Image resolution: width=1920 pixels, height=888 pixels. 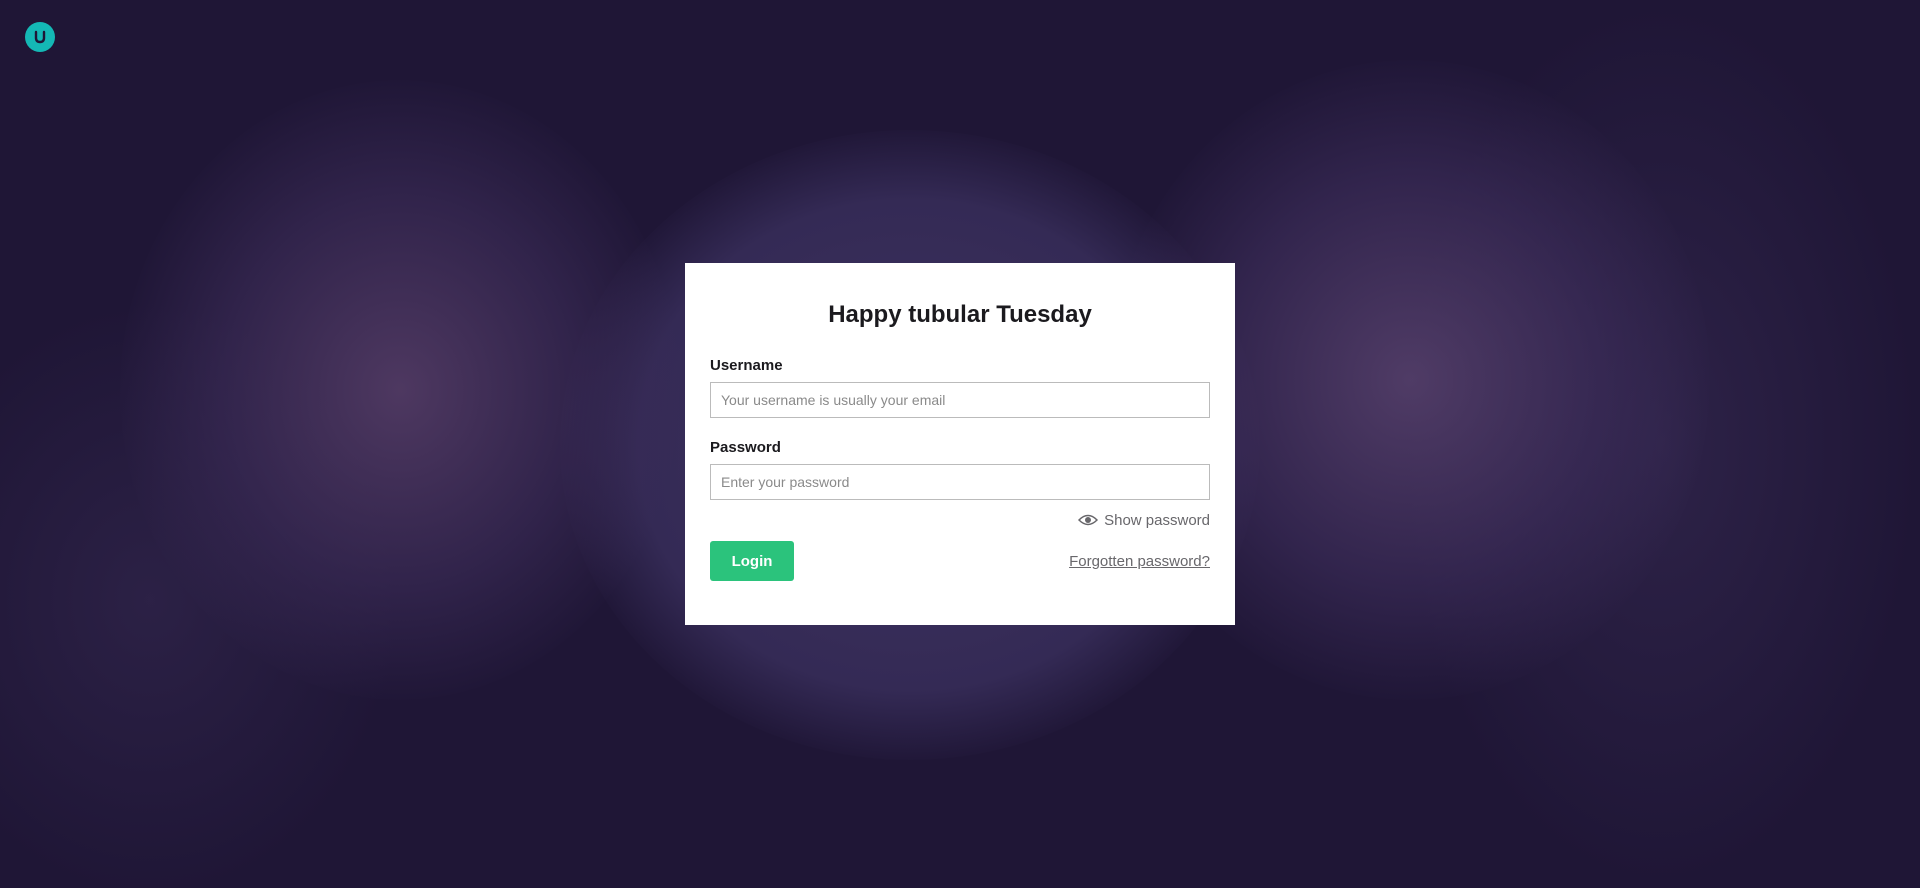 I want to click on show-password-toggle: Show password, so click(x=960, y=520).